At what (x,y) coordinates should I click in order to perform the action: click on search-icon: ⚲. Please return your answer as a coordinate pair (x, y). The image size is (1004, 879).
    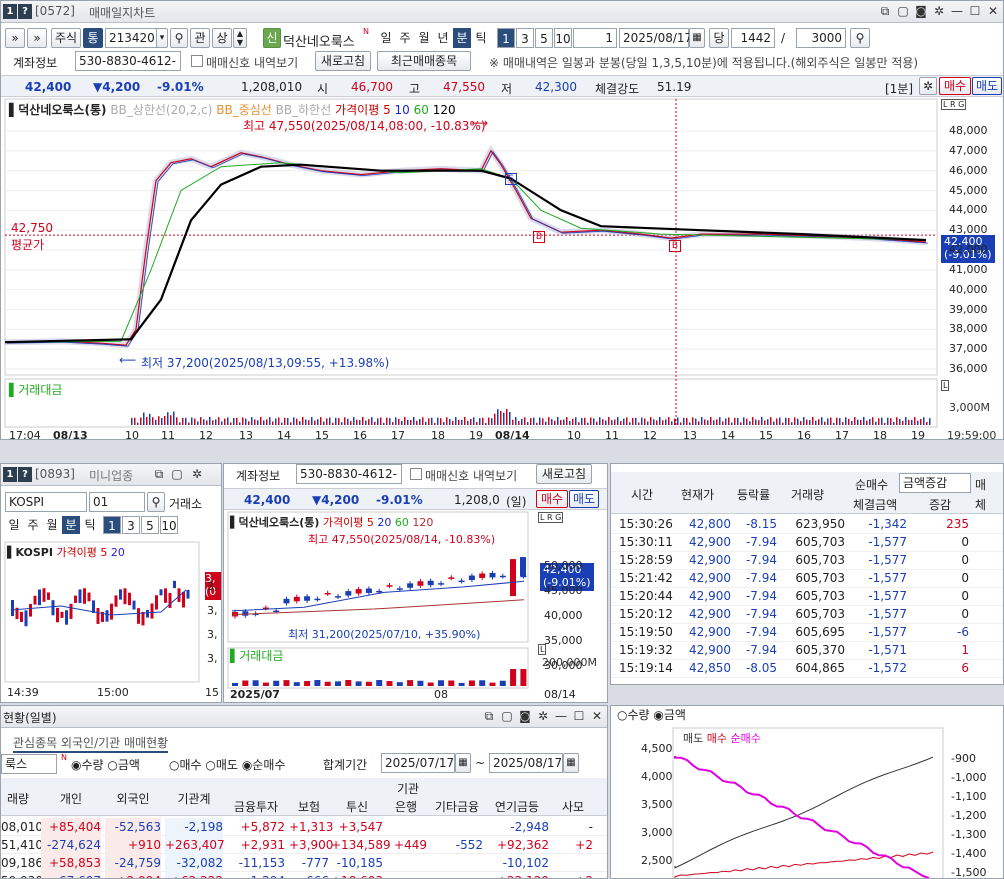
    Looking at the image, I should click on (156, 502).